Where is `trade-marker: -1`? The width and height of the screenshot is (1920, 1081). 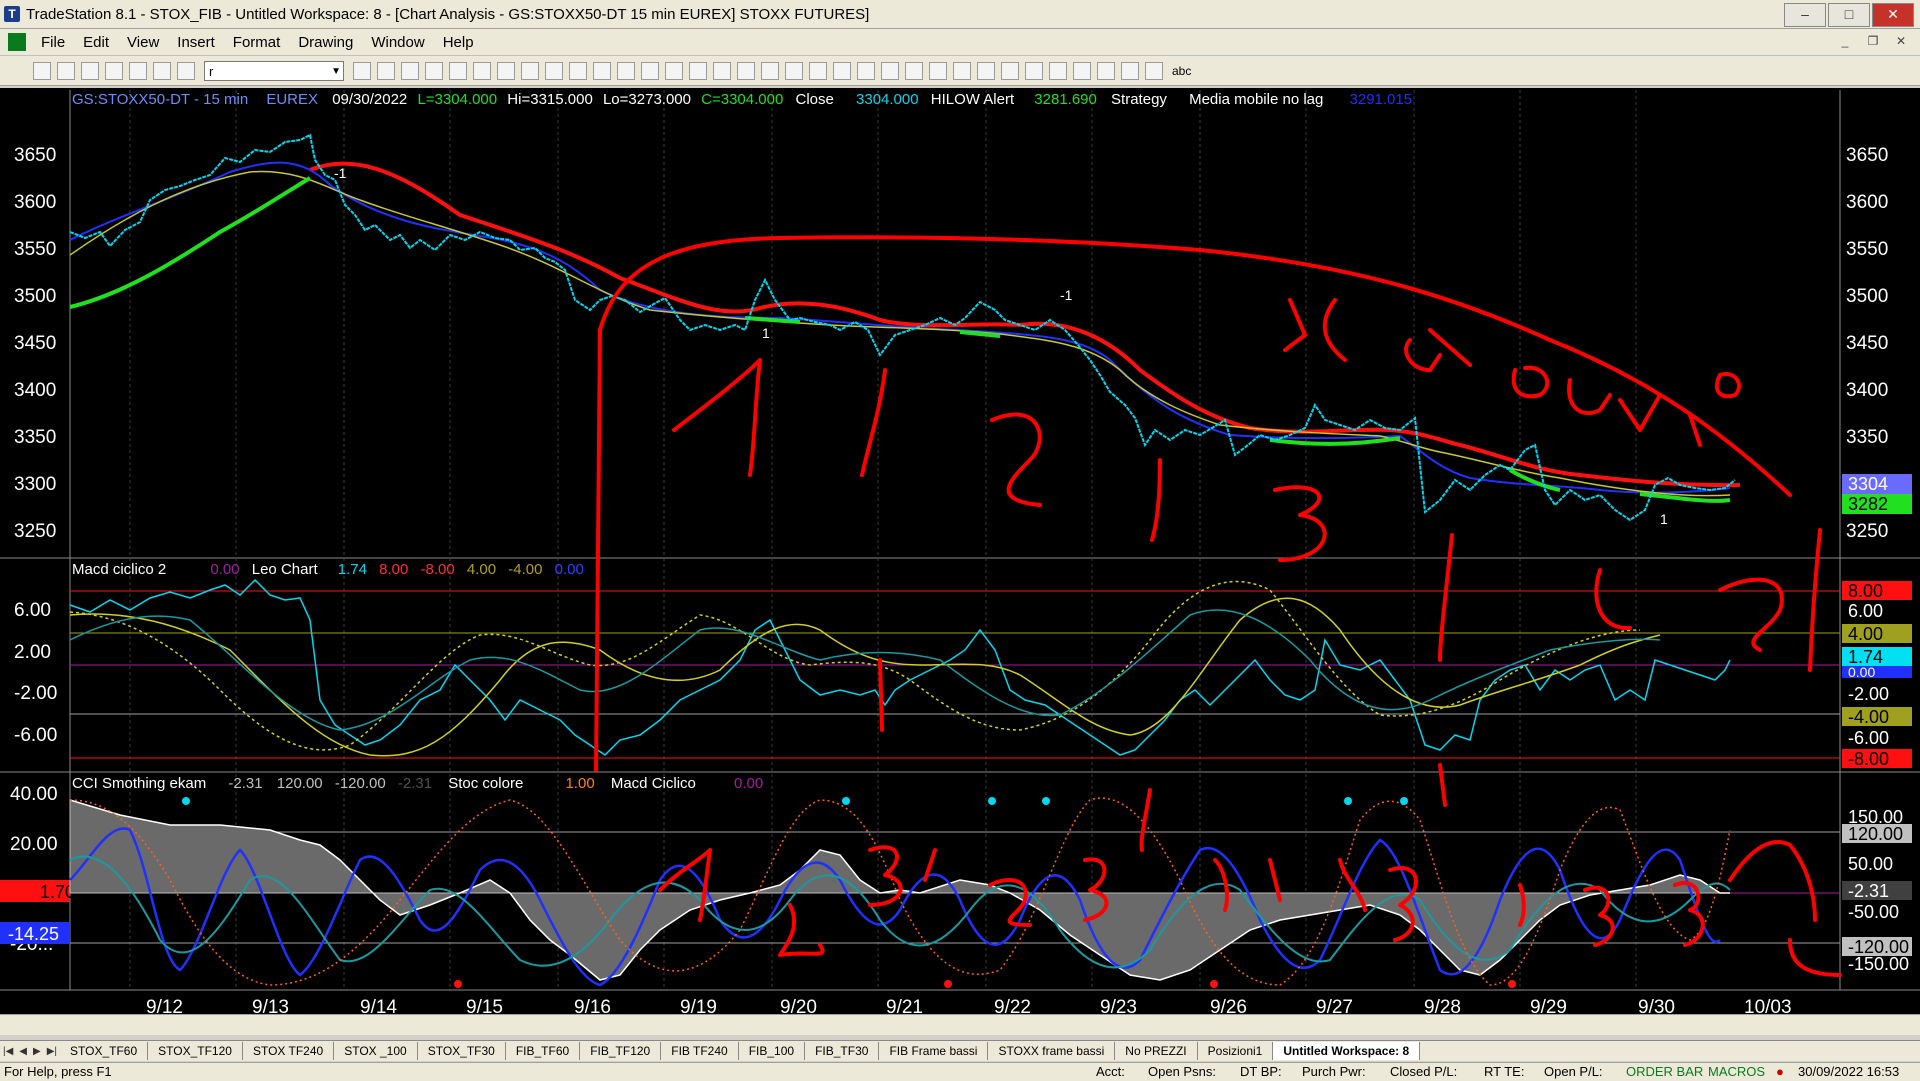 trade-marker: -1 is located at coordinates (1066, 295).